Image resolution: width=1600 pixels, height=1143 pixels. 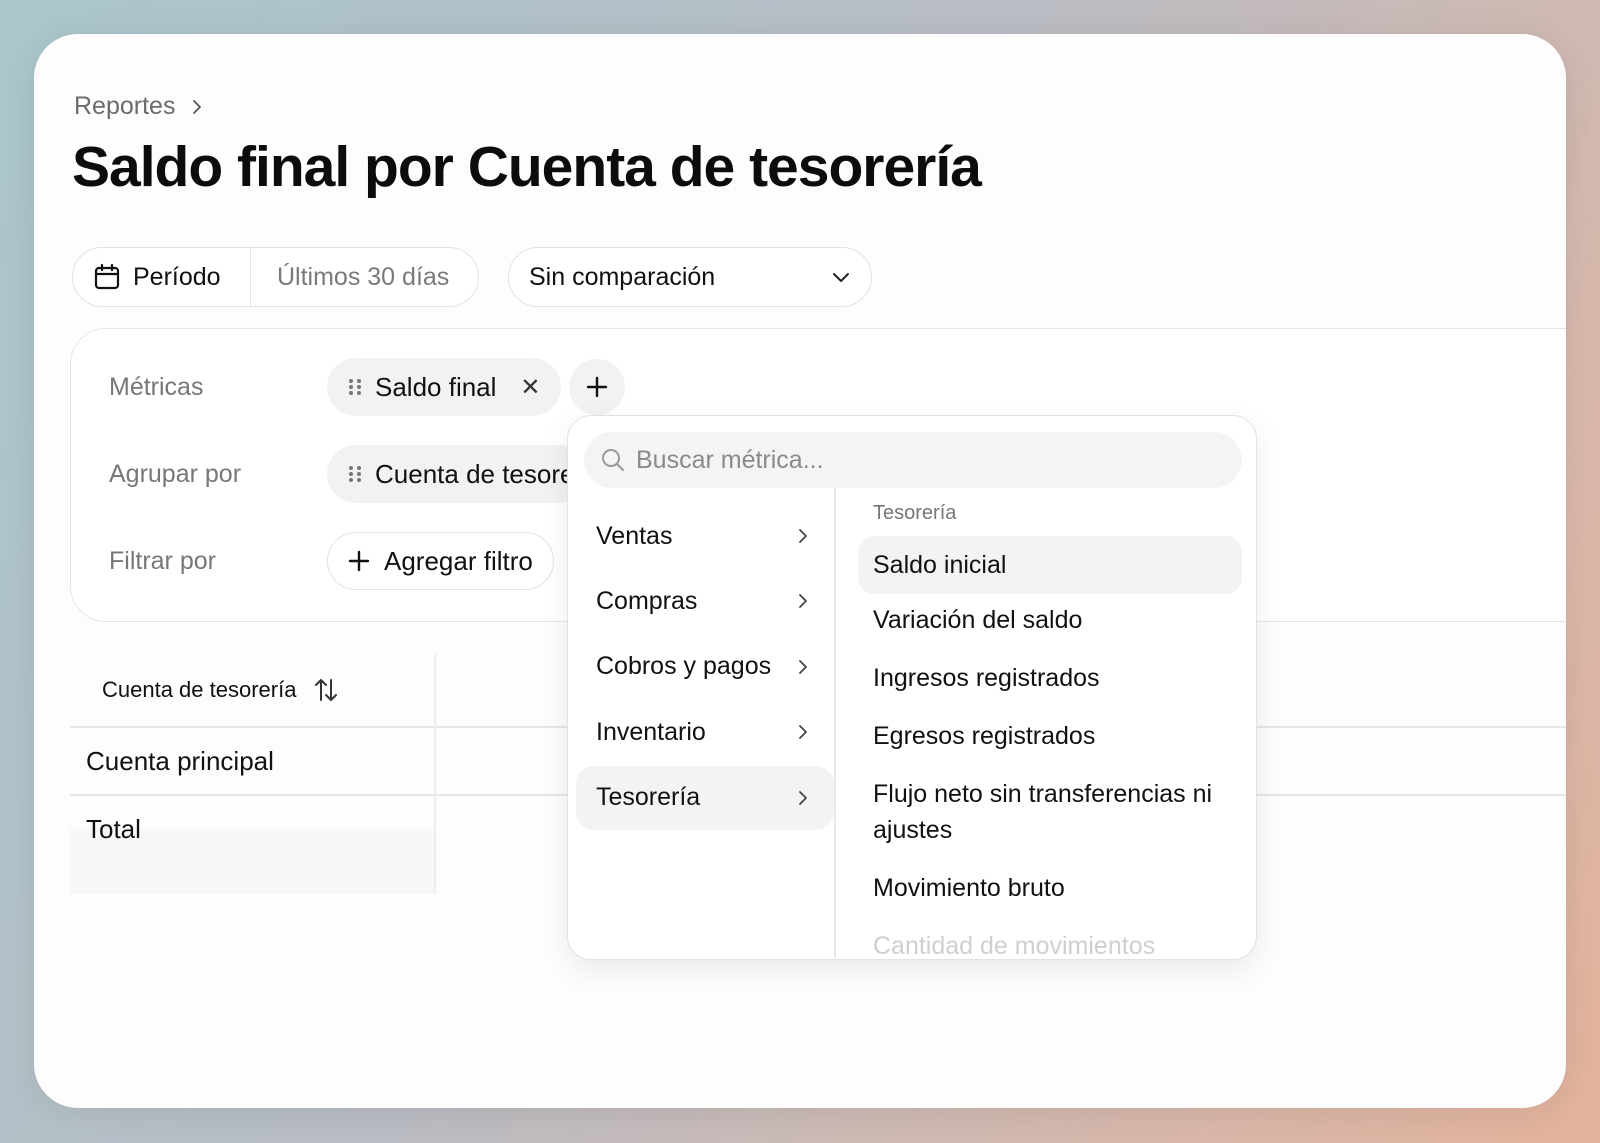 What do you see at coordinates (1050, 888) in the screenshot?
I see `metric-option: Movimiento bruto` at bounding box center [1050, 888].